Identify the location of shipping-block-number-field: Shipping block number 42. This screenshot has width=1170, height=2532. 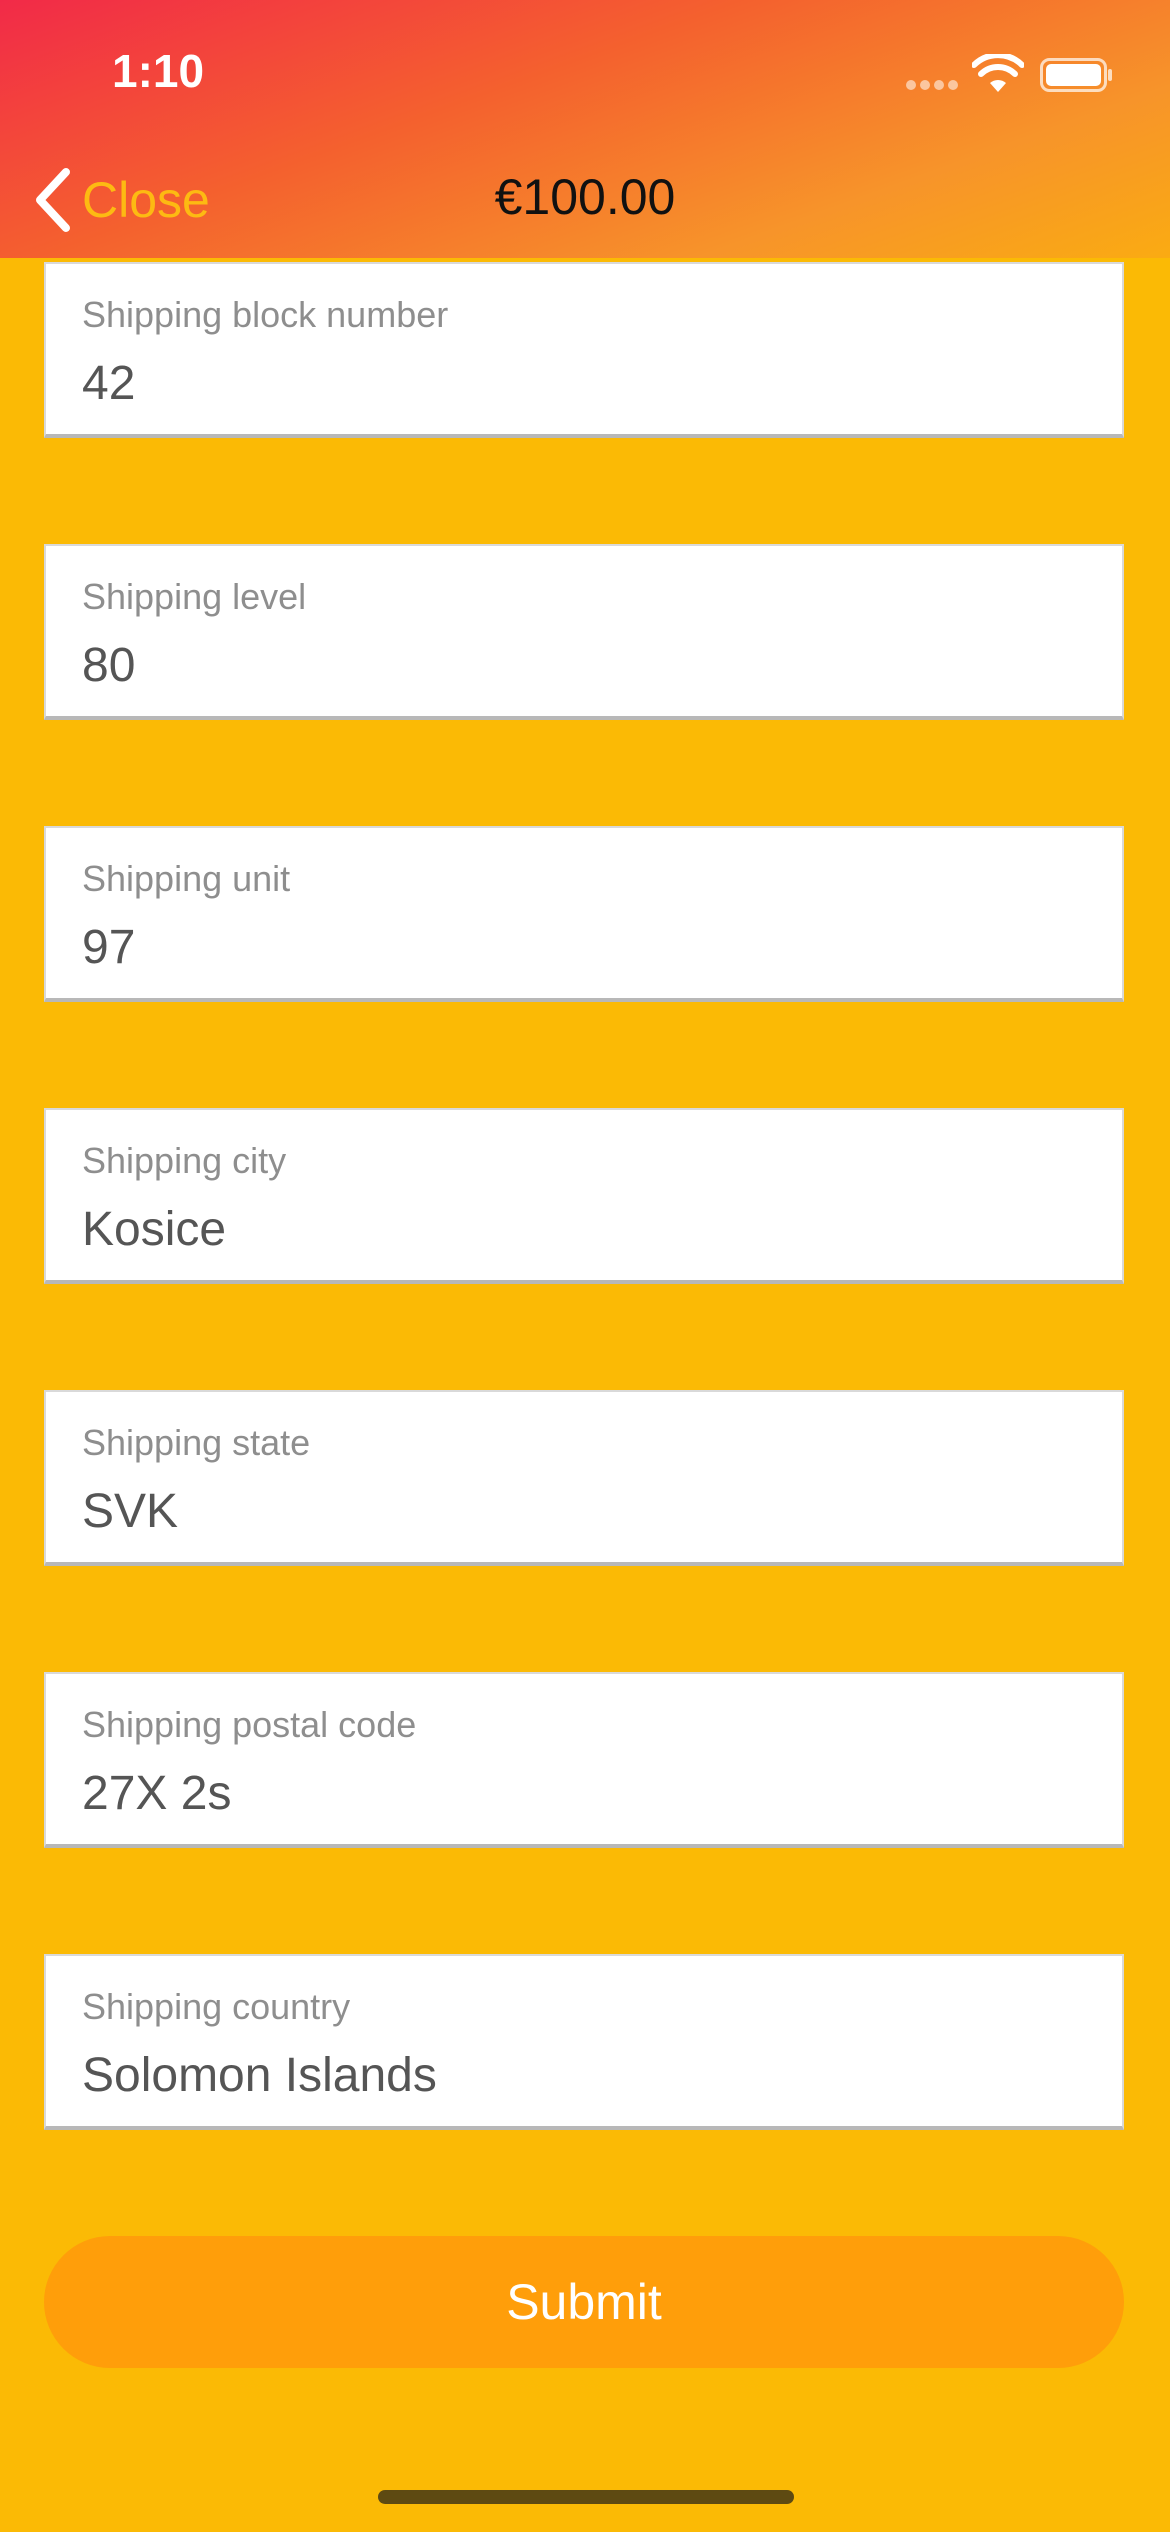
(584, 350).